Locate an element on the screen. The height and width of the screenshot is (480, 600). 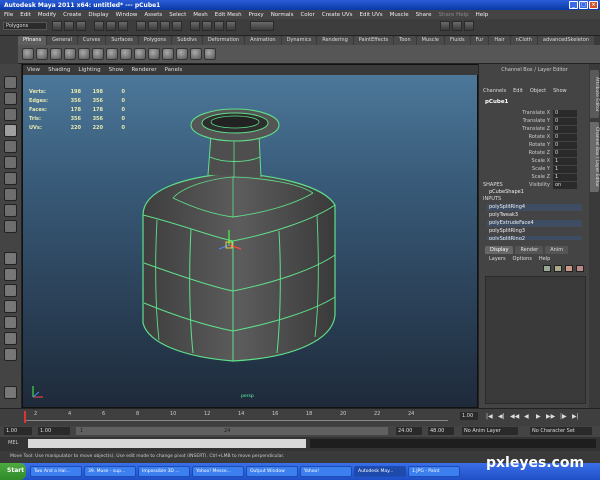
anim-layer-dropdown: No Anim Layer is located at coordinates (490, 431).